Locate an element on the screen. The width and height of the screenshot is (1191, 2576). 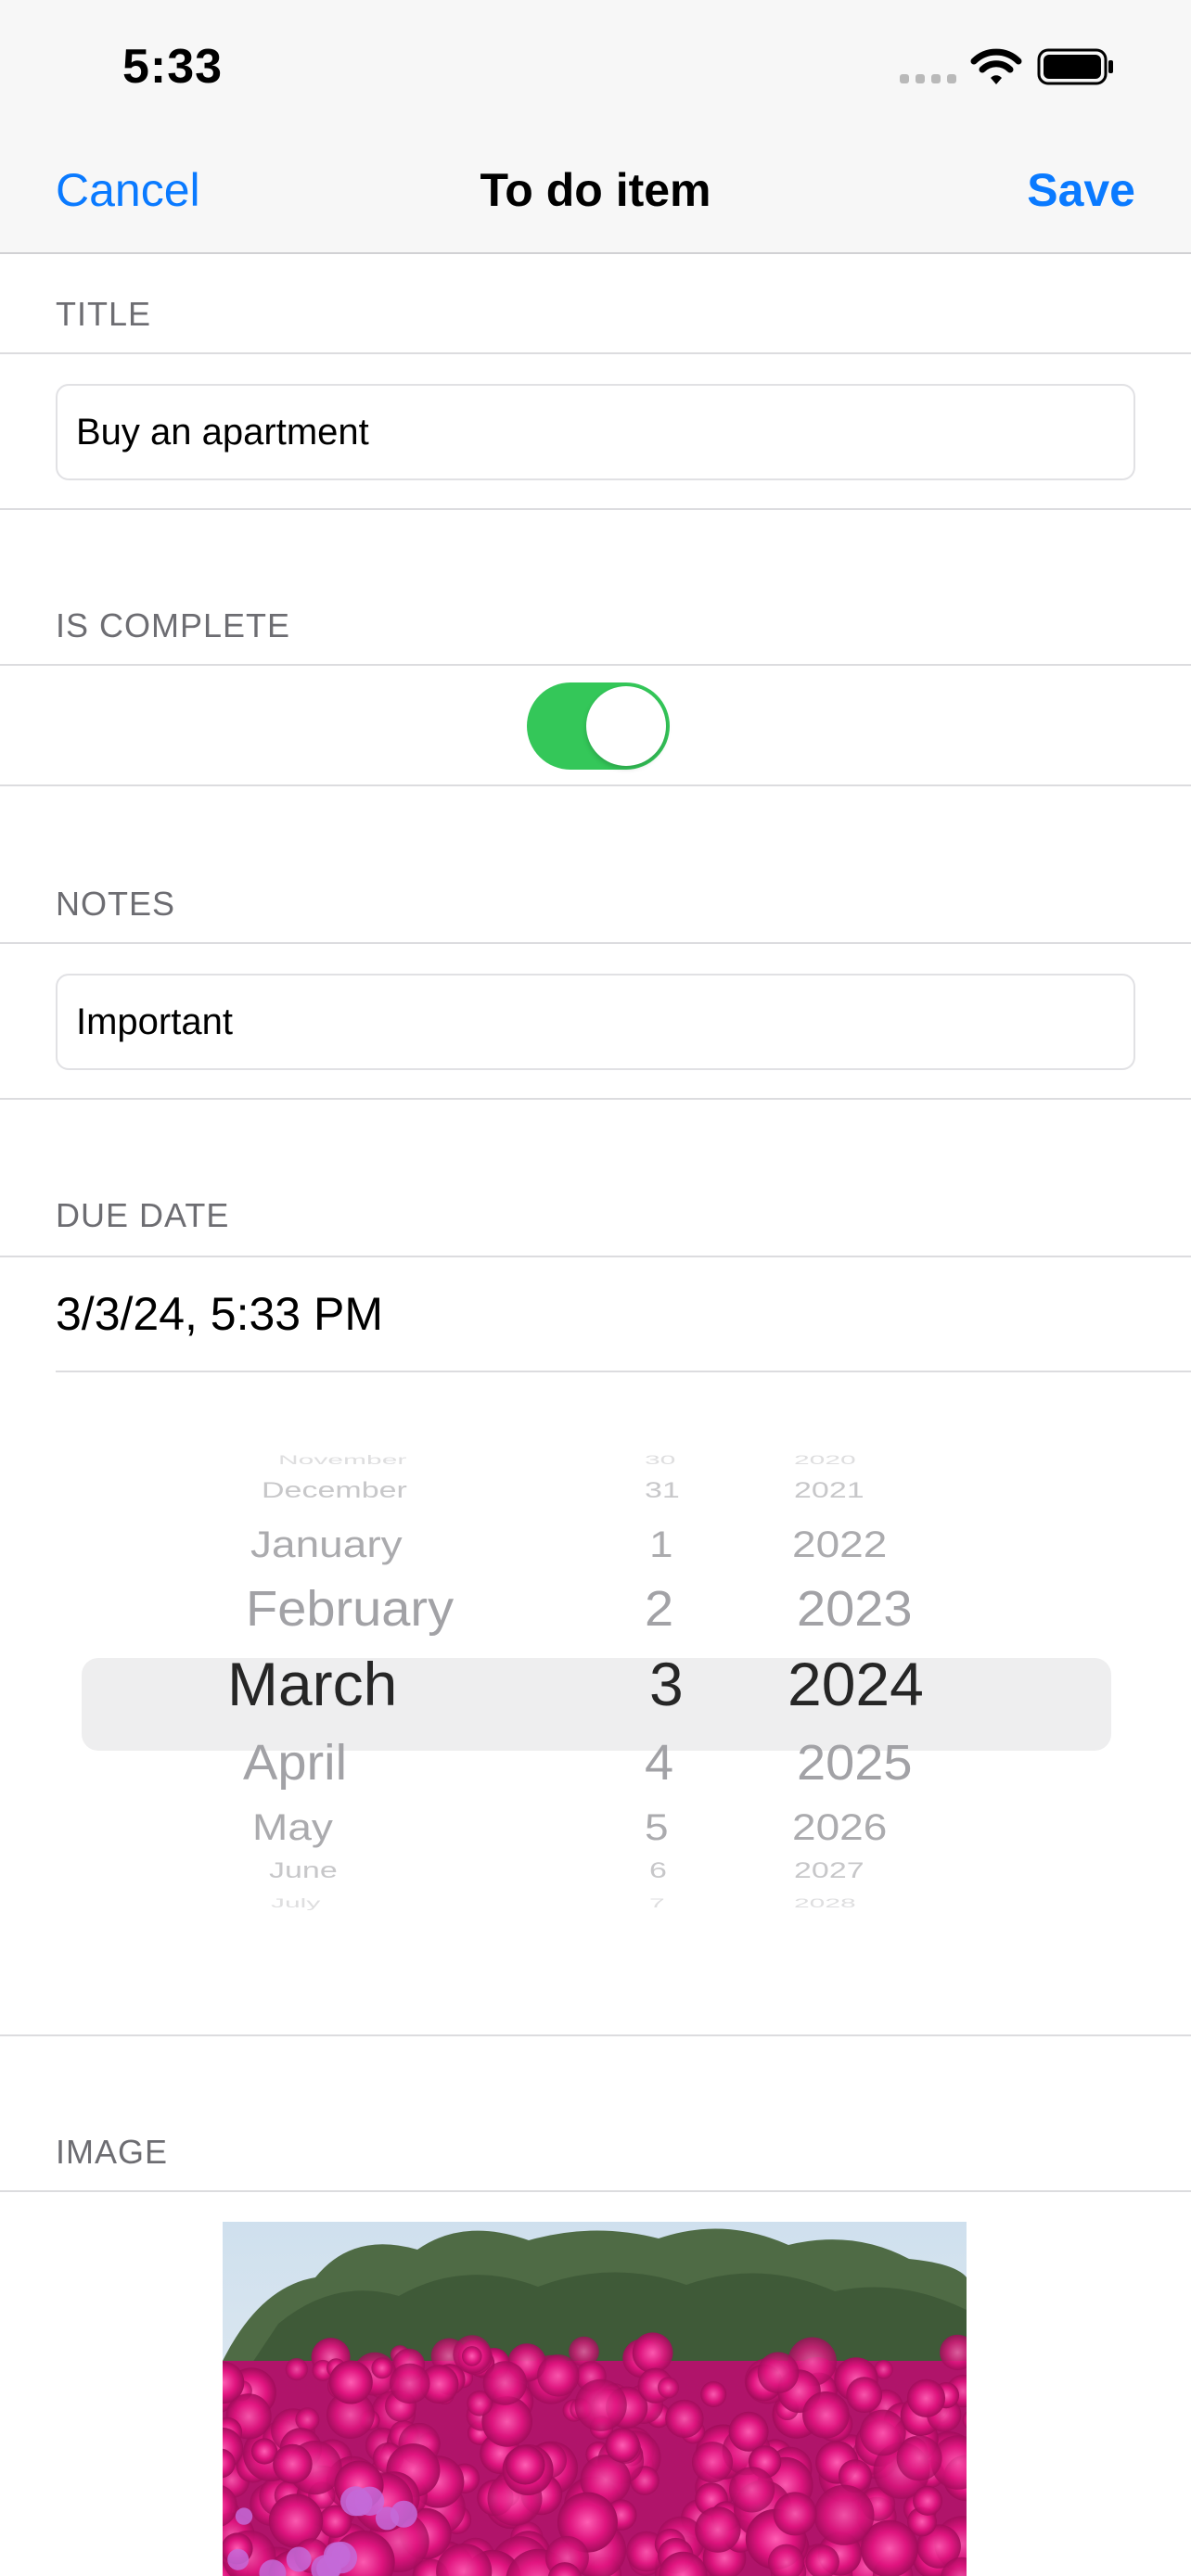
save-button: Save is located at coordinates (1081, 190).